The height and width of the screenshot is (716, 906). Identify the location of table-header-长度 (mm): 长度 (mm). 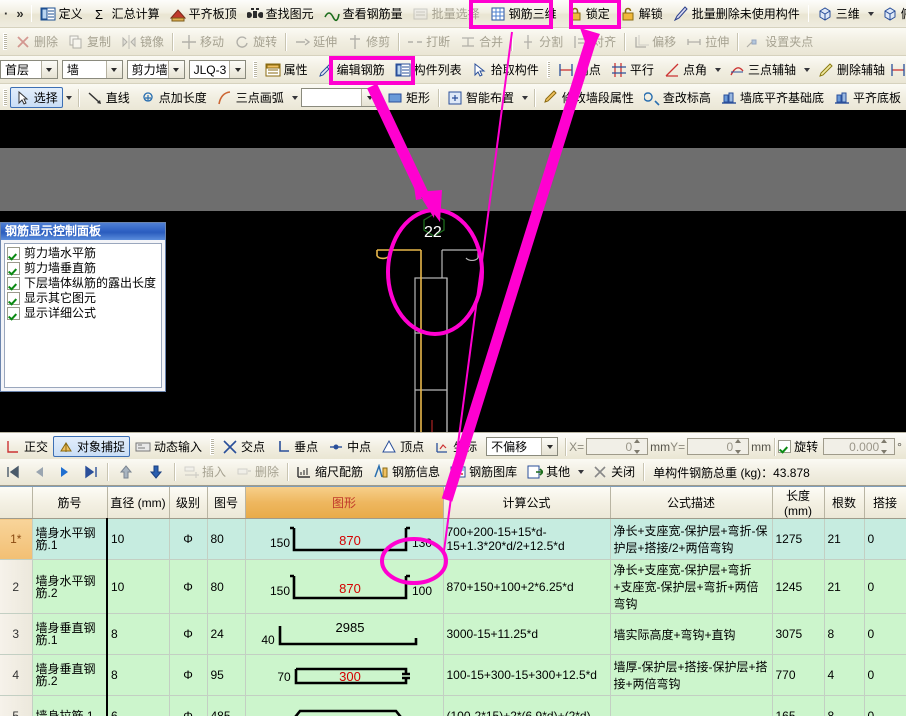
(798, 503).